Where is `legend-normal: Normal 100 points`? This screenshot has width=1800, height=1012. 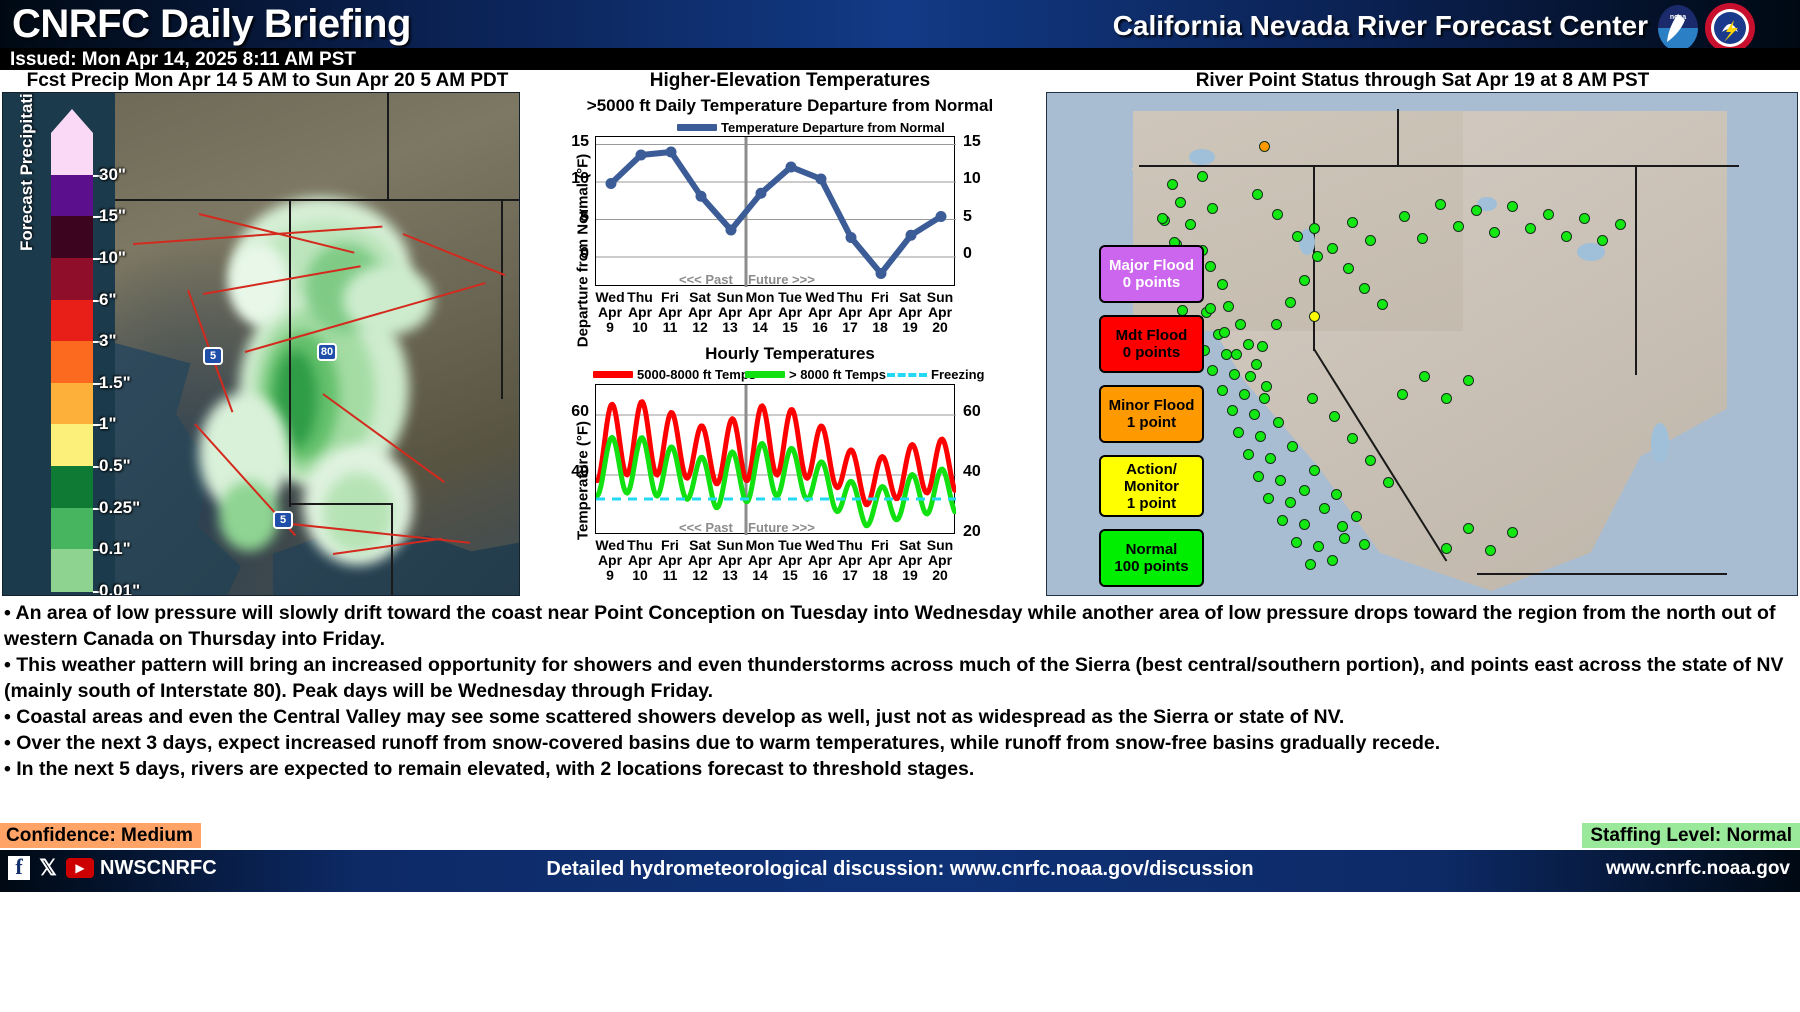
legend-normal: Normal 100 points is located at coordinates (1151, 558).